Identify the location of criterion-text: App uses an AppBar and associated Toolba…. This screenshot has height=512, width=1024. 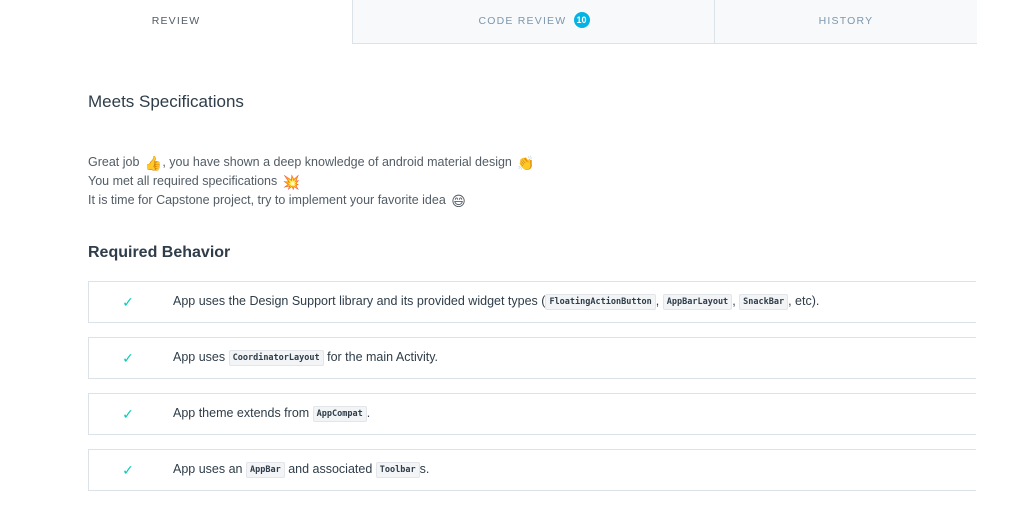
(301, 470).